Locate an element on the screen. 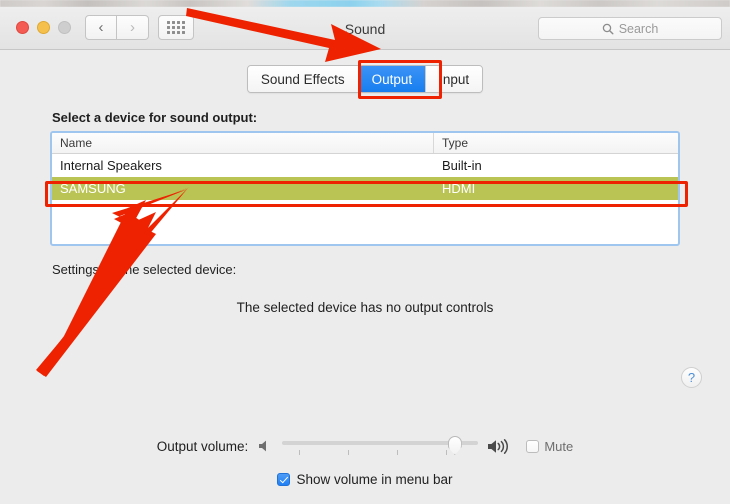  output-volume-row: Output volume: Mute is located at coordinates (365, 446).